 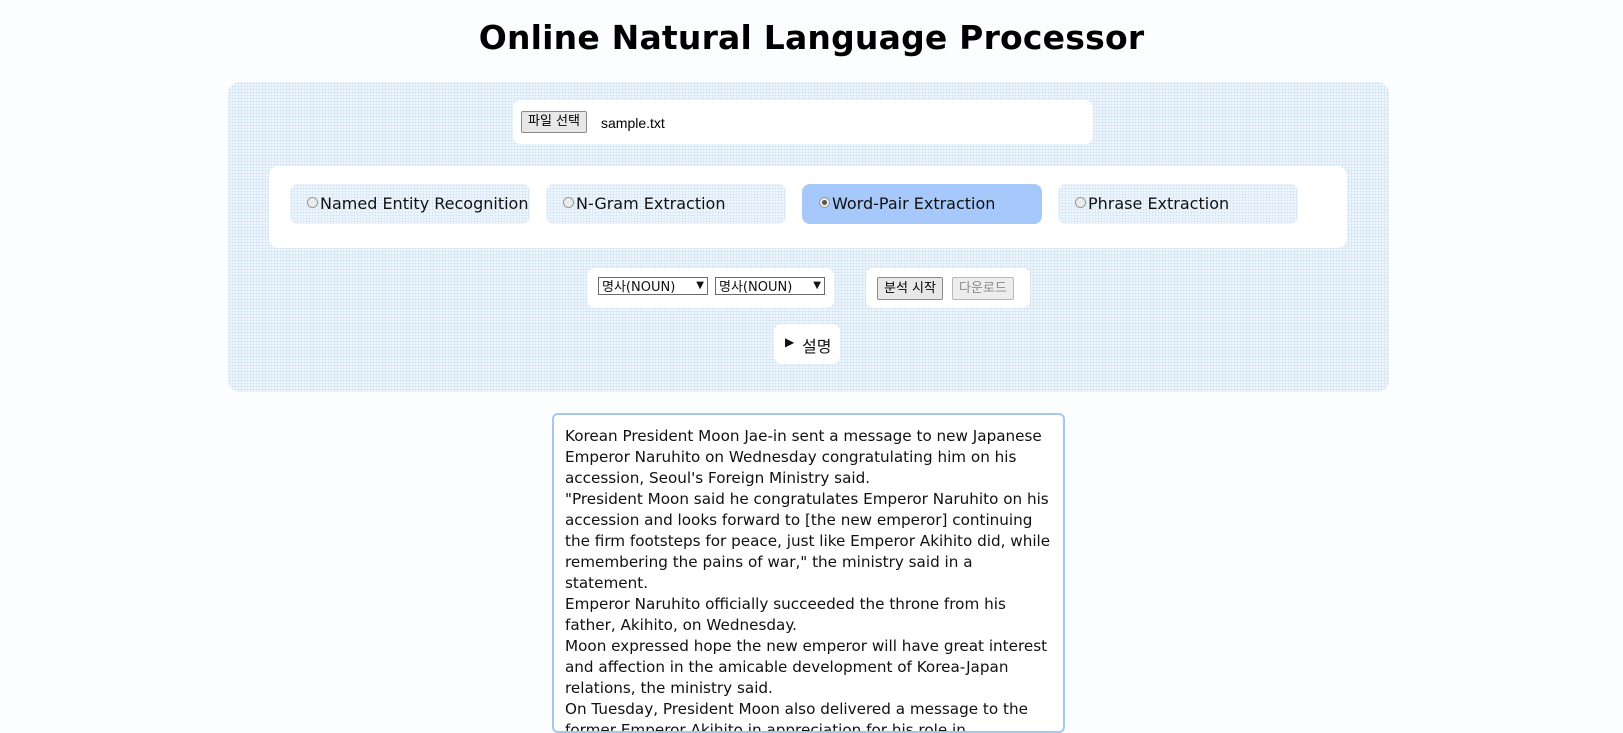 I want to click on option-n-gram-extraction: N-Gram Extraction, so click(x=666, y=204).